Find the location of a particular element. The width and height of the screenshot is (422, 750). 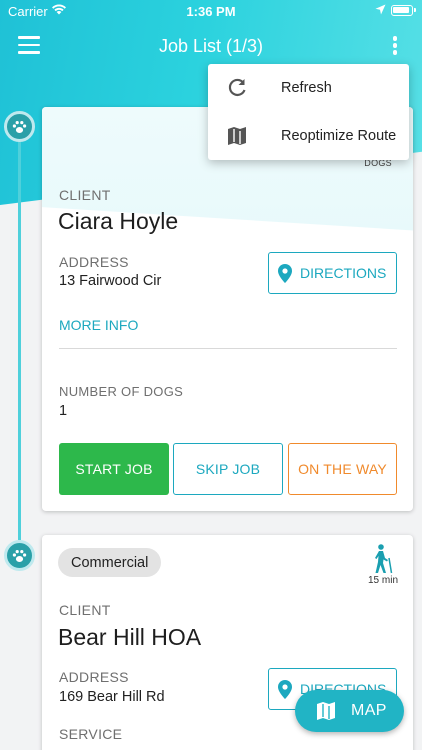

timeline-line is located at coordinates (19, 340).